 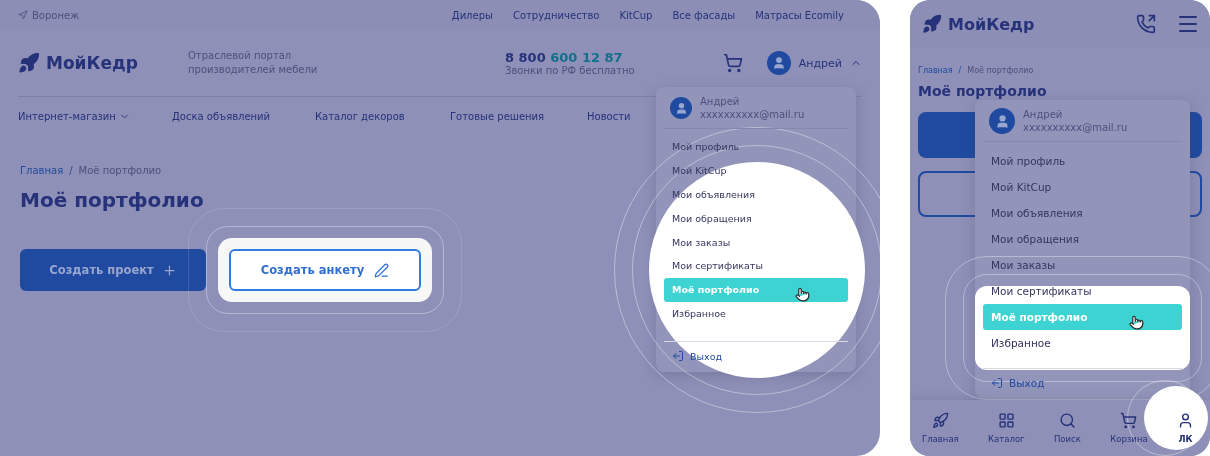 I want to click on menu-item: Мой KitCup, so click(x=1082, y=187).